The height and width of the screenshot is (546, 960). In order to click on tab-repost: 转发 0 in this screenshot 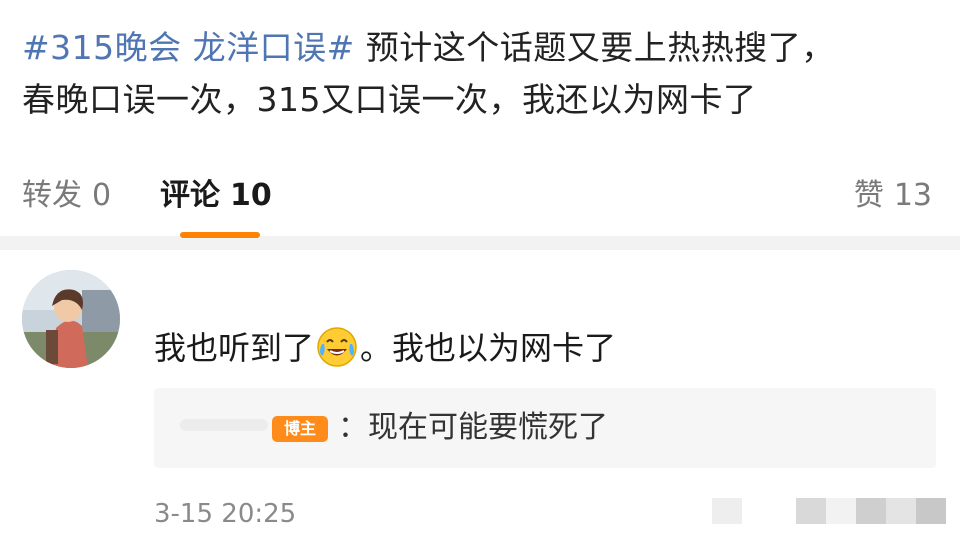, I will do `click(66, 196)`.